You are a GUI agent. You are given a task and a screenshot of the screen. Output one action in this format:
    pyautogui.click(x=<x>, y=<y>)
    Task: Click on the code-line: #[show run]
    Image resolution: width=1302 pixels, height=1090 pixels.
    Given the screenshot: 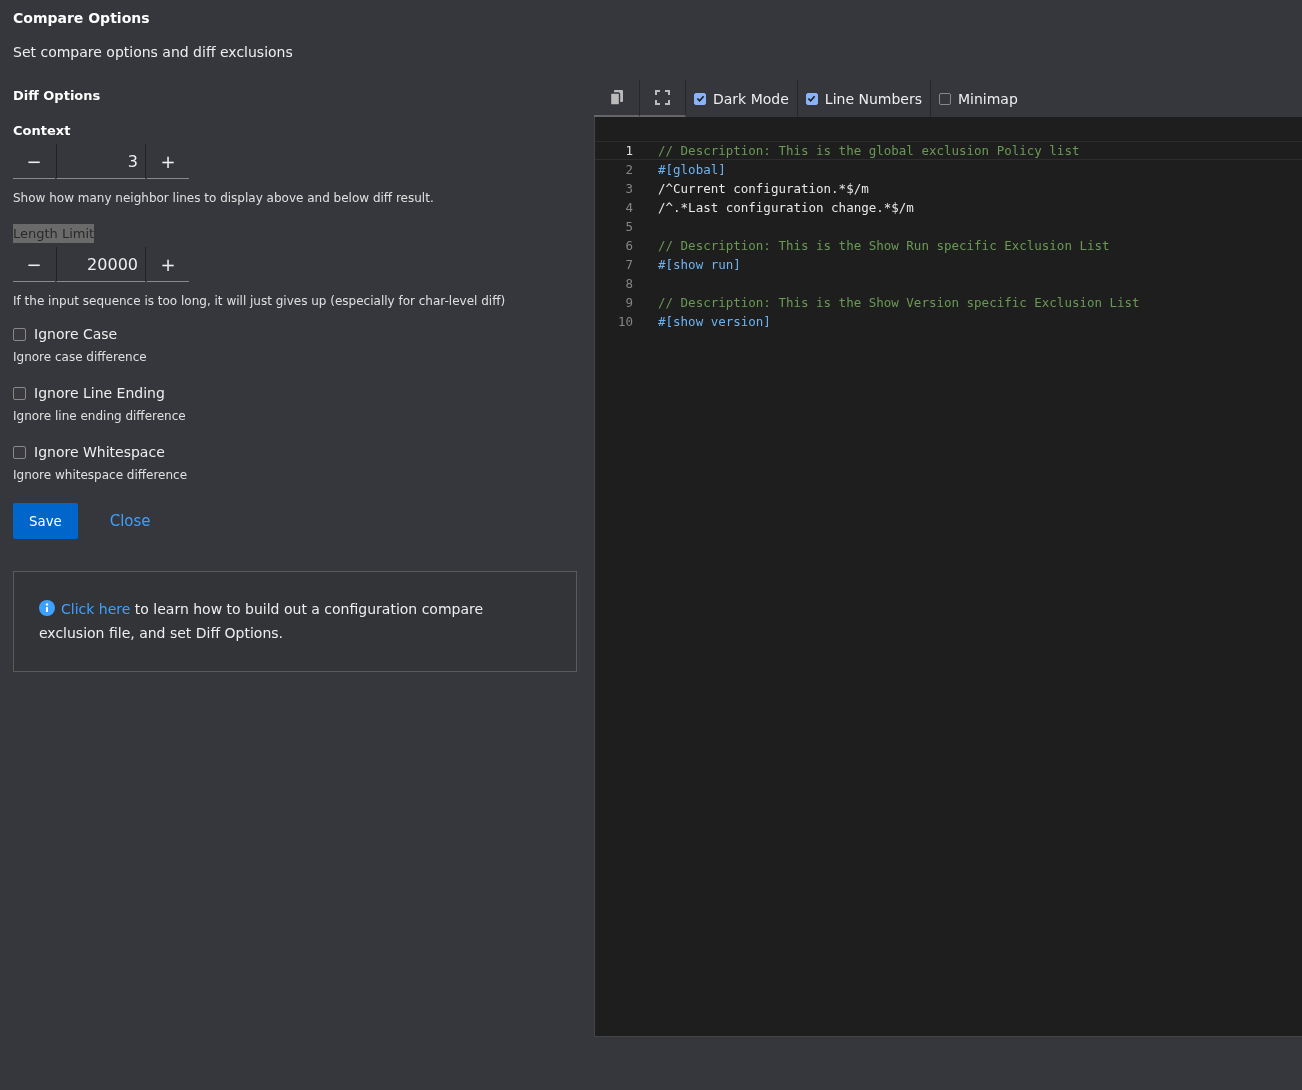 What is the action you would take?
    pyautogui.click(x=699, y=264)
    